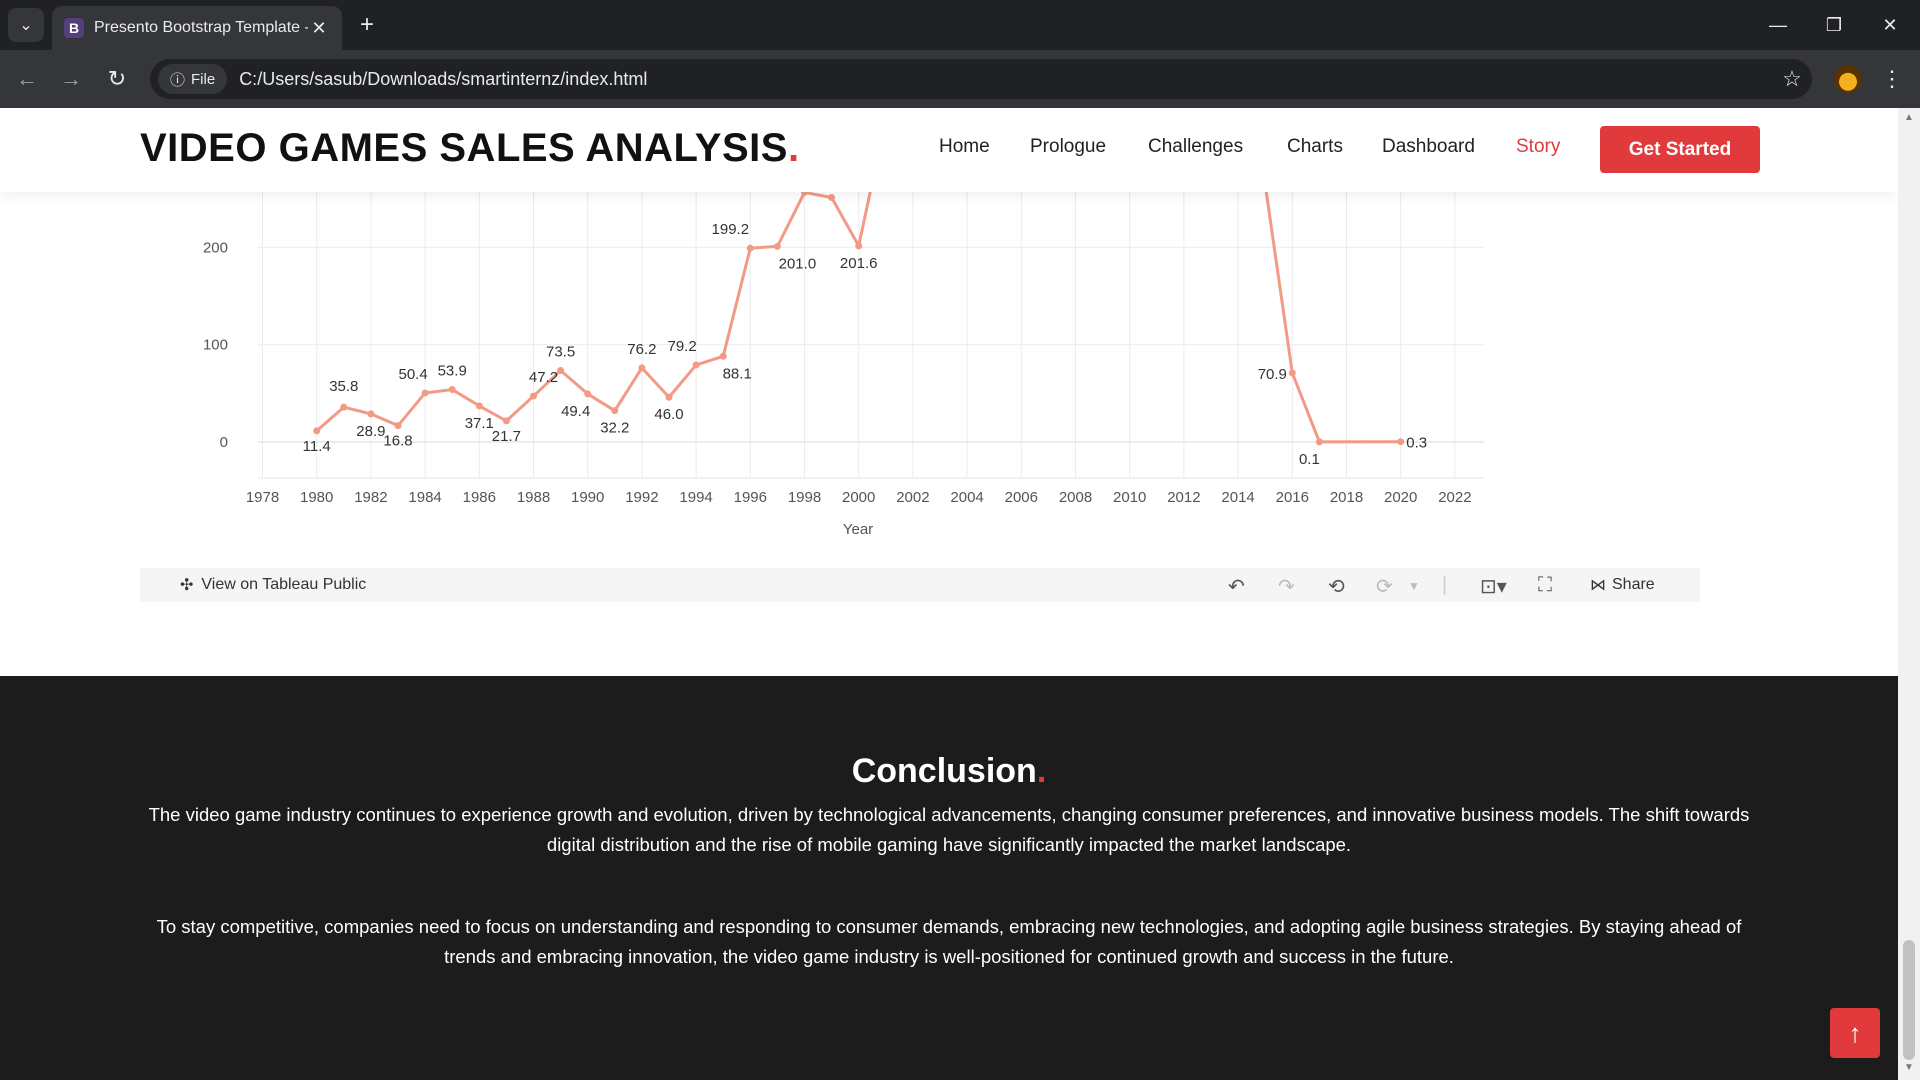  What do you see at coordinates (641, 497) in the screenshot?
I see `x-tick-label: 1992` at bounding box center [641, 497].